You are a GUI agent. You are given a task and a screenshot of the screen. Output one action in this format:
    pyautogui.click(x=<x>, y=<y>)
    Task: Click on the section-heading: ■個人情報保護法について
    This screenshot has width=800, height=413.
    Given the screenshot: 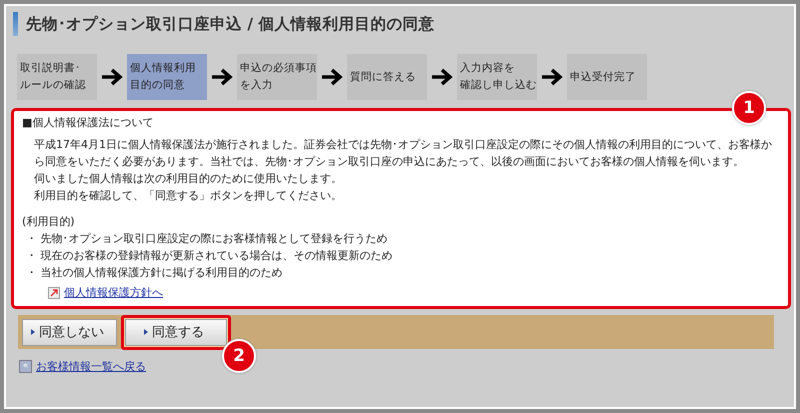 What is the action you would take?
    pyautogui.click(x=88, y=122)
    